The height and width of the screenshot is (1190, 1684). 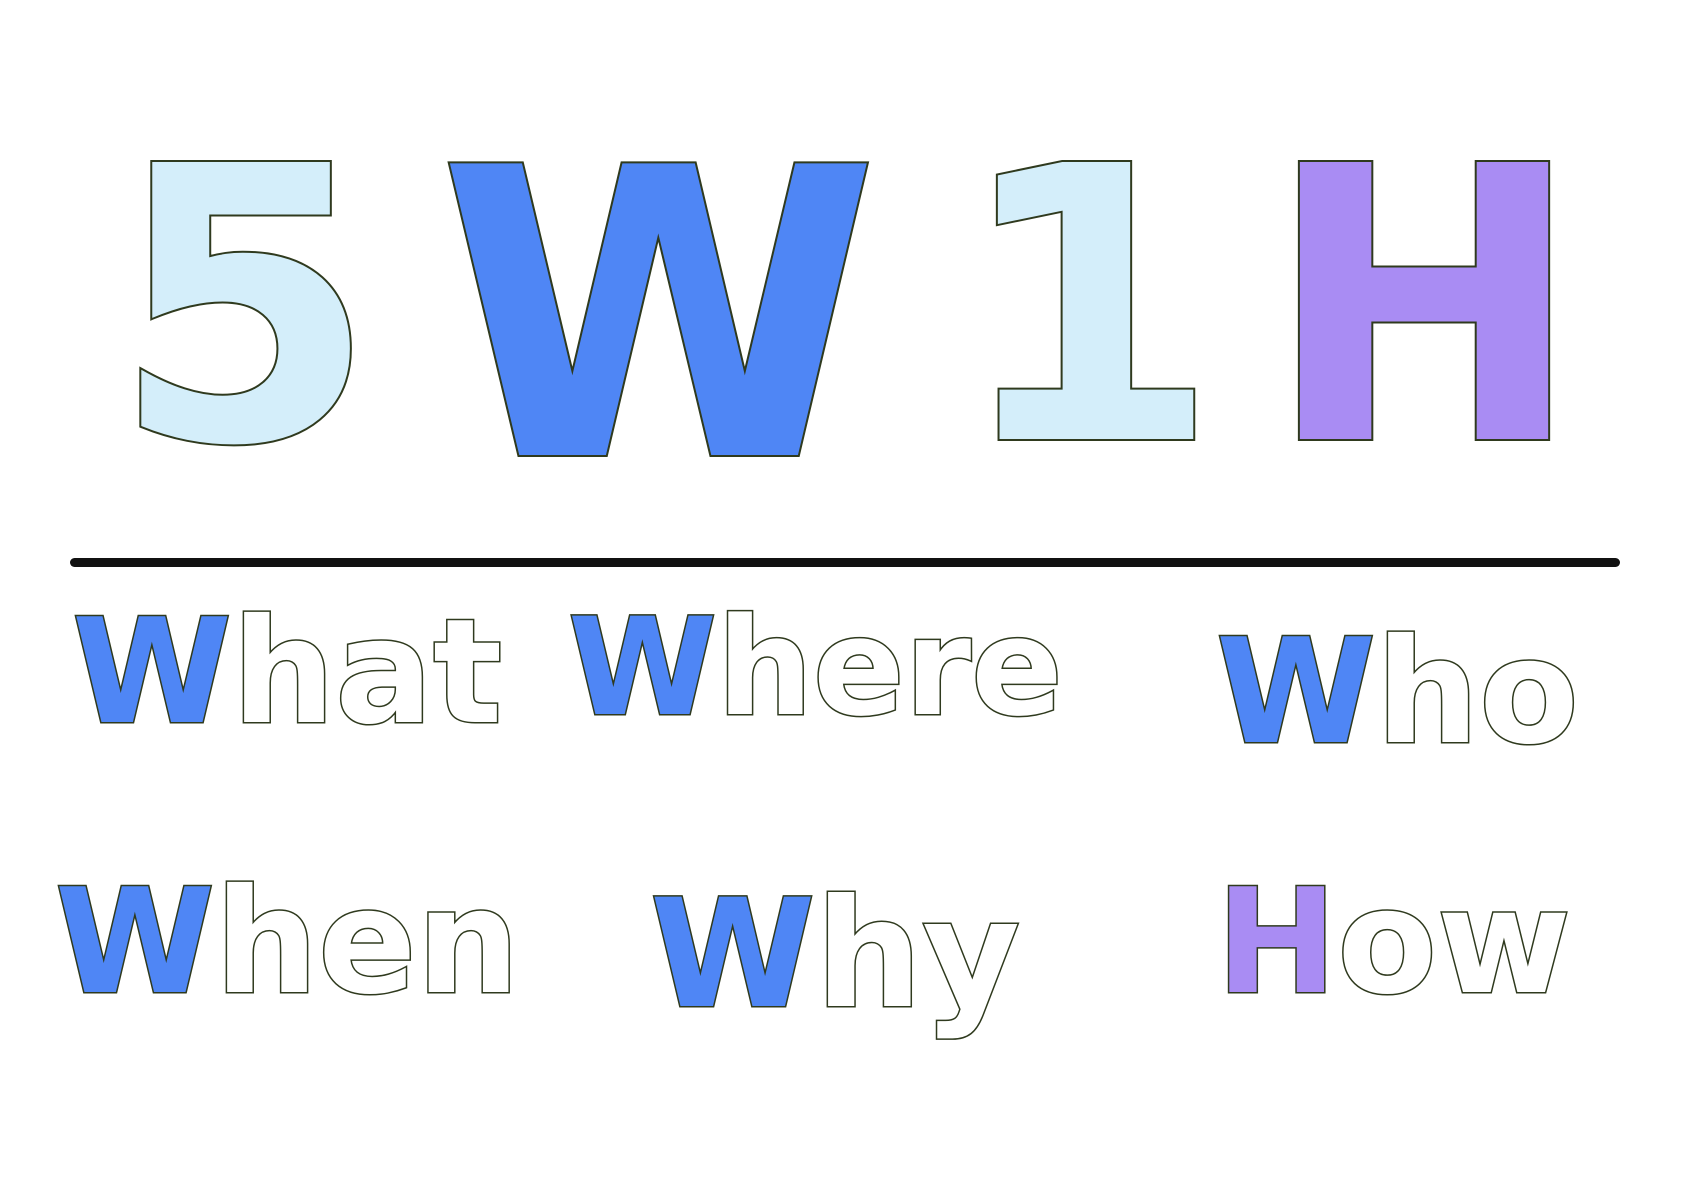 What do you see at coordinates (845, 562) in the screenshot?
I see `divider-line` at bounding box center [845, 562].